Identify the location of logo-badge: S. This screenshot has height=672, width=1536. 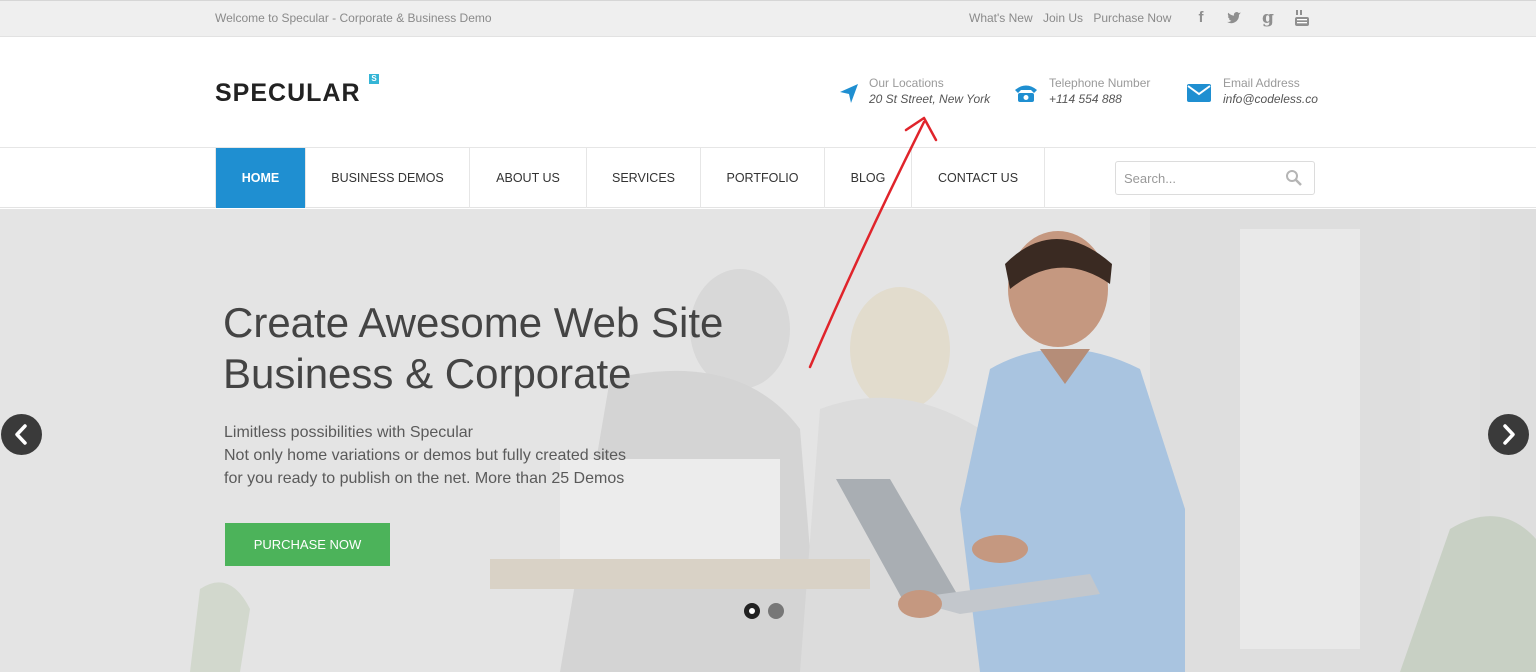
(374, 79).